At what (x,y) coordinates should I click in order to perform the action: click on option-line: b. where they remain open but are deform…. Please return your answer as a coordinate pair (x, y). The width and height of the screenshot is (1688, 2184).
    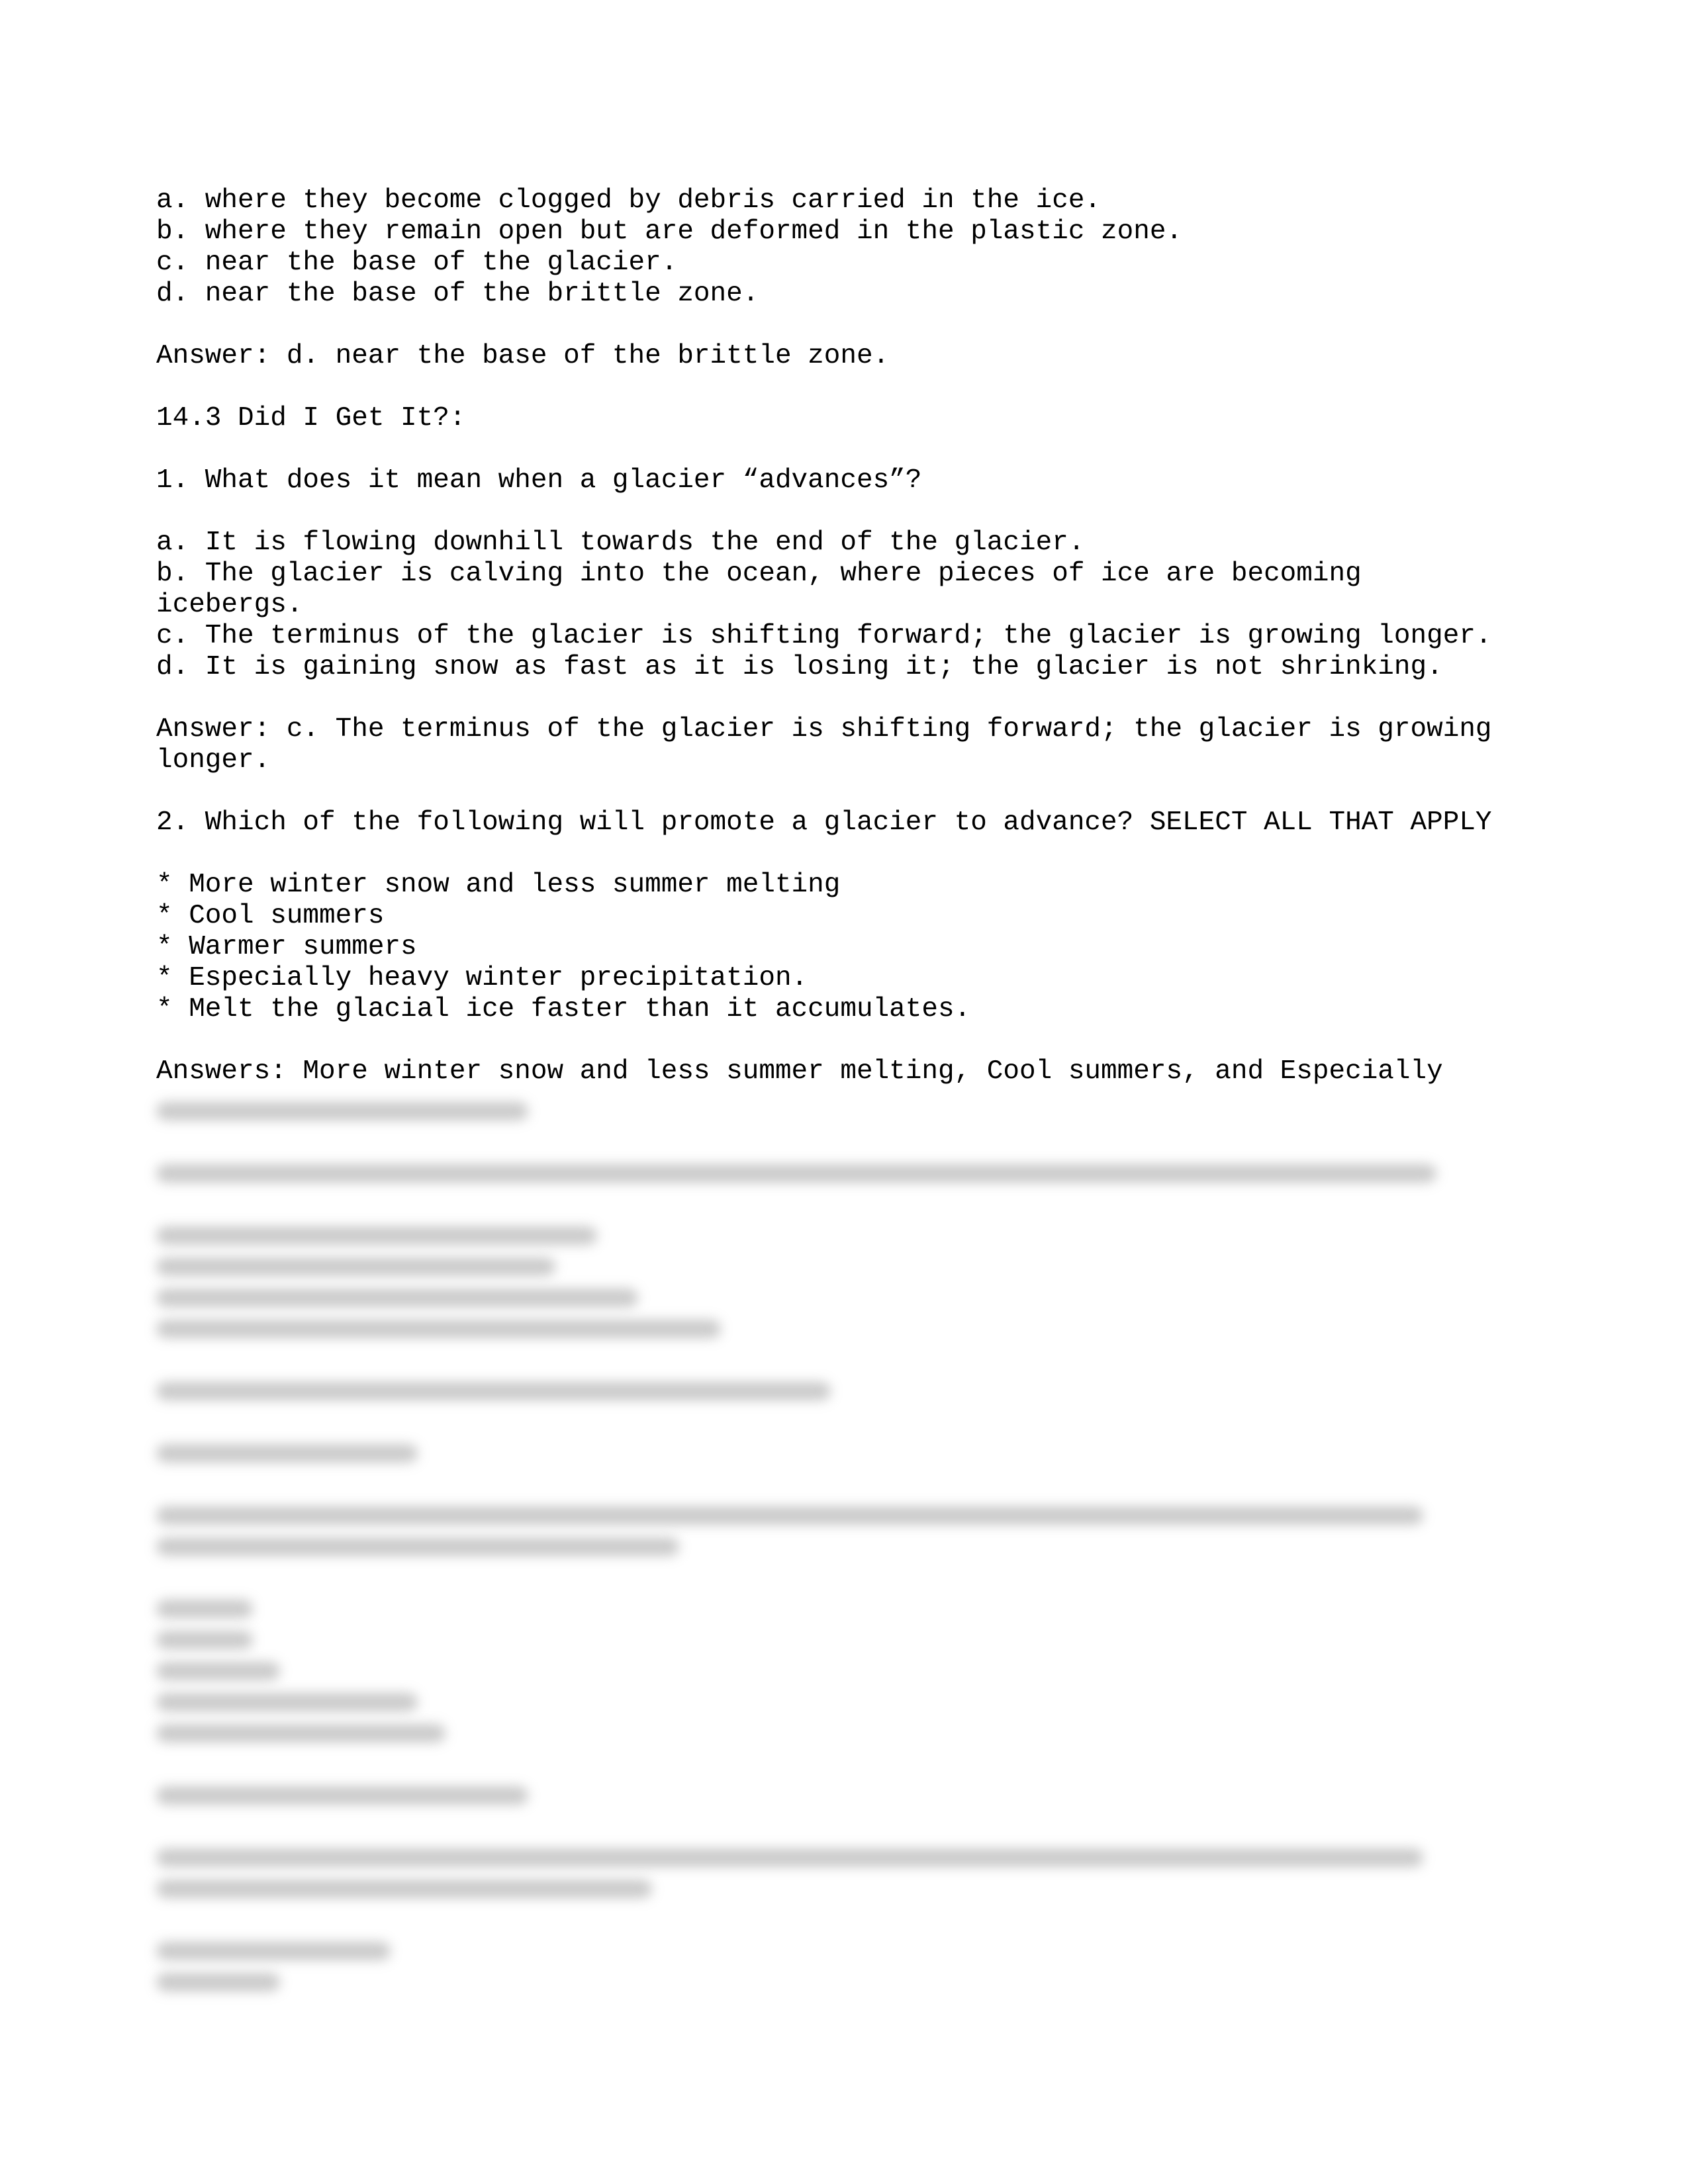
    Looking at the image, I should click on (669, 231).